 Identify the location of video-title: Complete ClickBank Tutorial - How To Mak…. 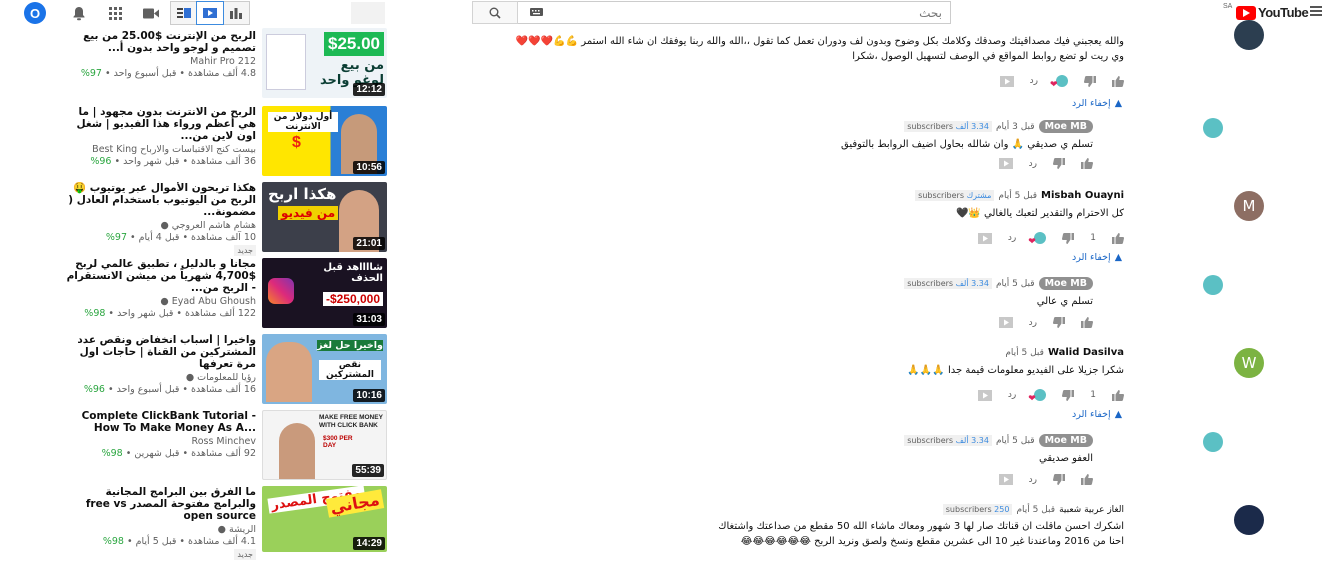
(158, 422).